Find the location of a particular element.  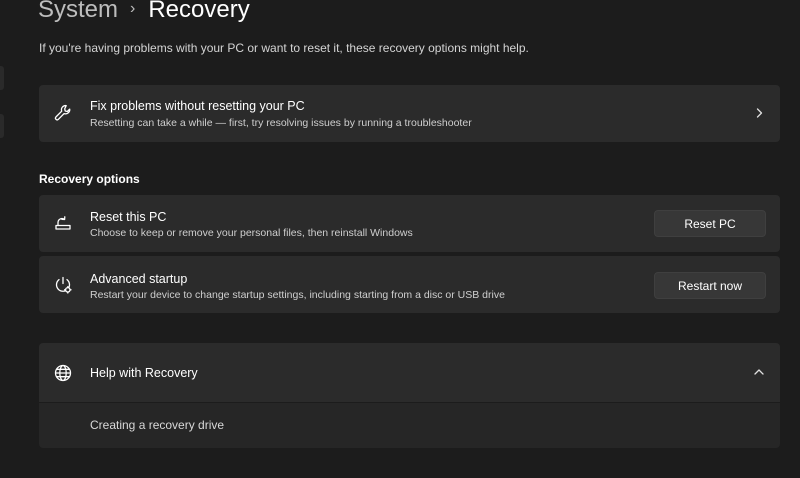

advanced-startup-title: Advanced startup is located at coordinates (139, 279).